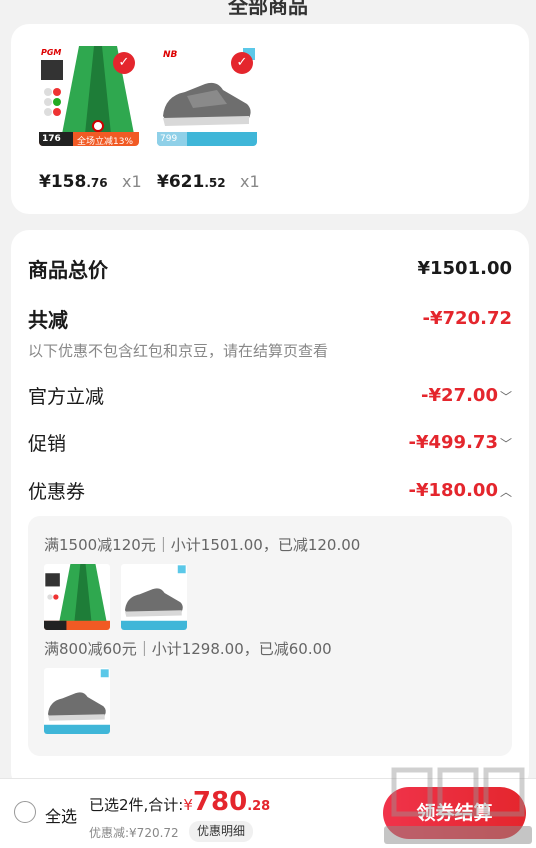 The width and height of the screenshot is (536, 848). What do you see at coordinates (270, 395) in the screenshot?
I see `official-discount-row: 官方立减 -¥27.00 ﹀` at bounding box center [270, 395].